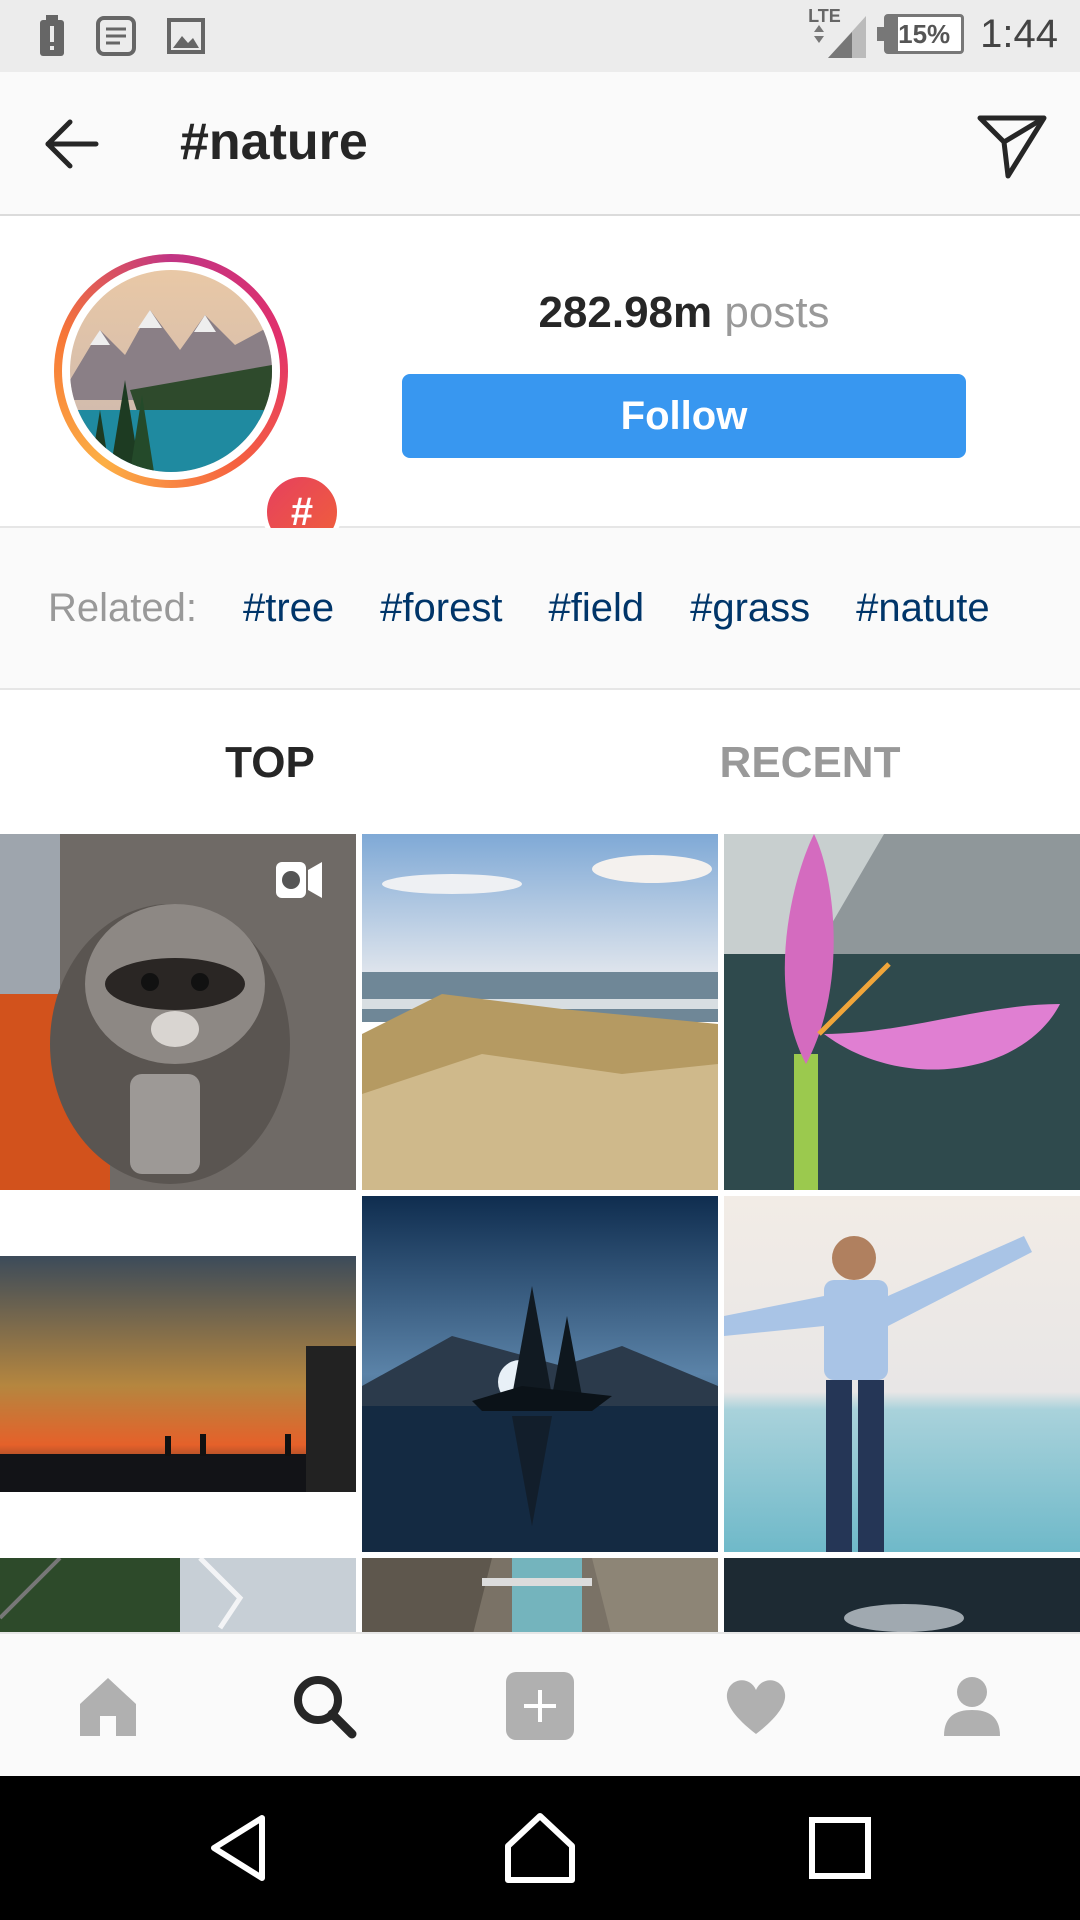 The image size is (1080, 1920). Describe the element at coordinates (1019, 33) in the screenshot. I see `clock: 1:44` at that location.